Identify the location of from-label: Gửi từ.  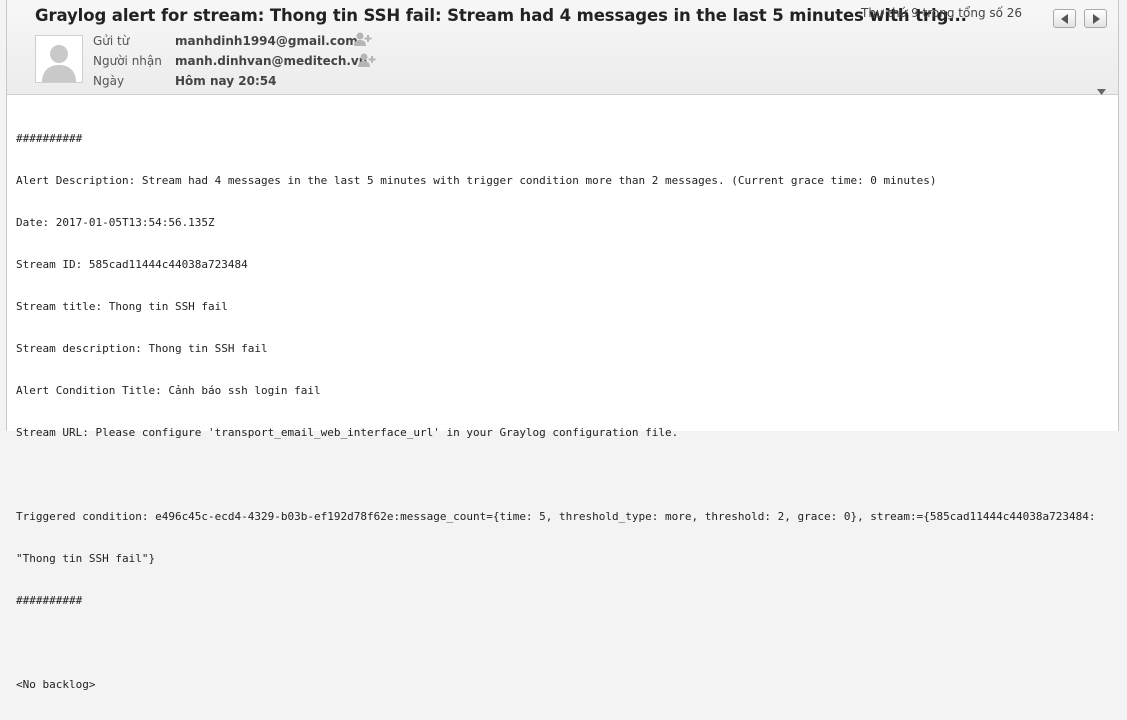
(111, 41).